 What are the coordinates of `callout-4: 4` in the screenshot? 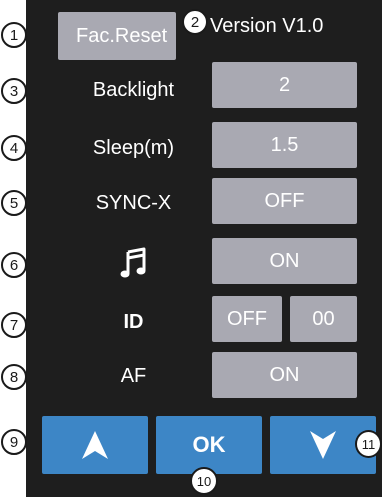 It's located at (14, 148).